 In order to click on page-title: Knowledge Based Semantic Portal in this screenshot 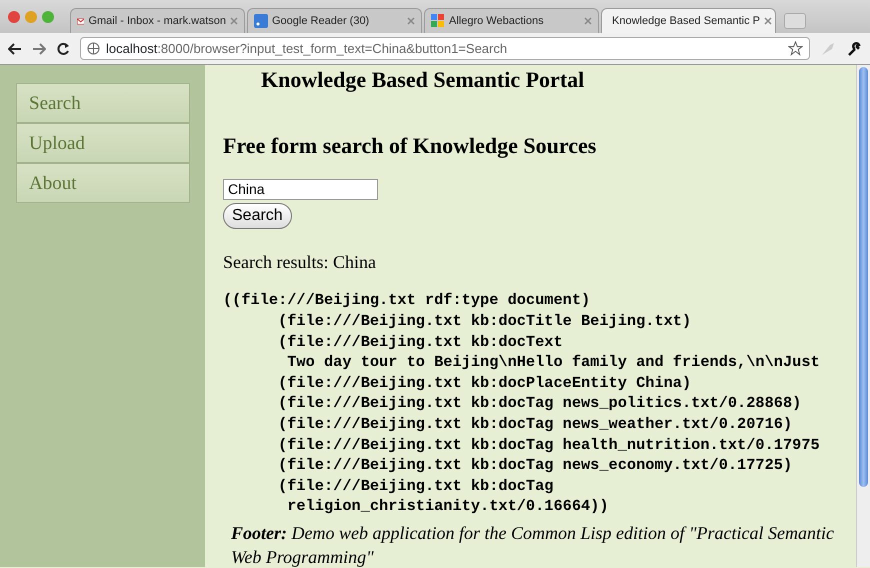, I will do `click(423, 80)`.